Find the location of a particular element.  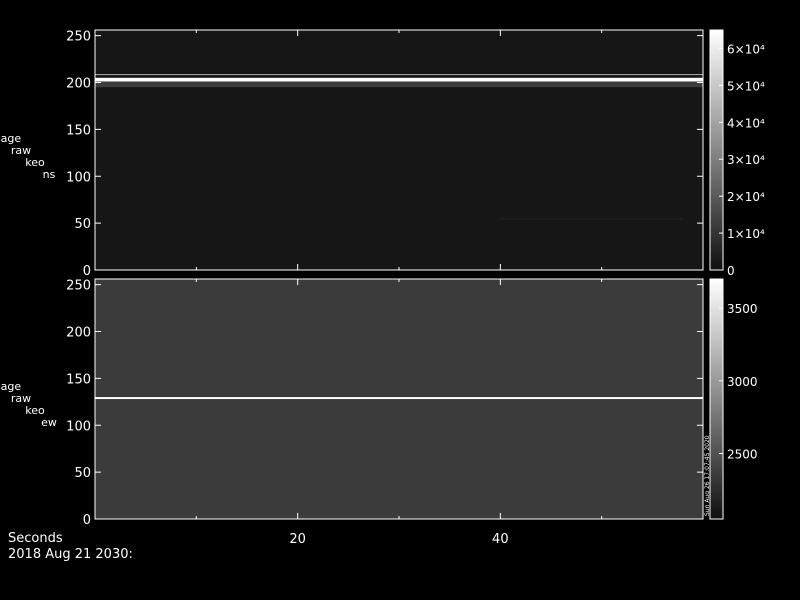

x-unit-label: Seconds is located at coordinates (35, 538).